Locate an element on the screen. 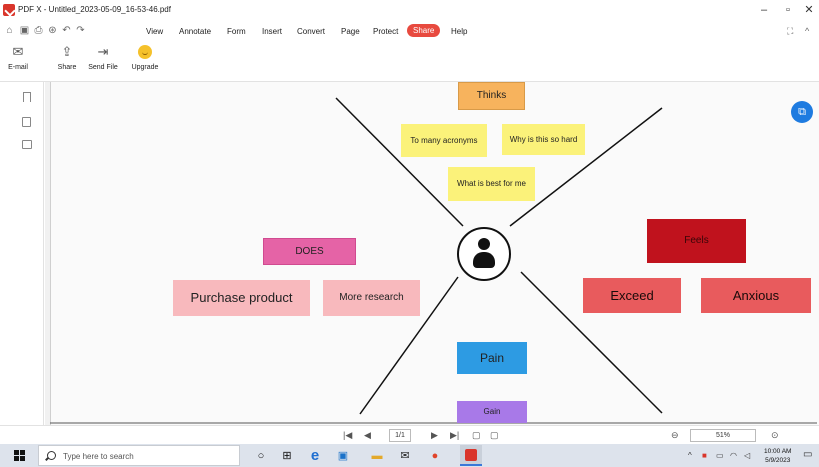 Image resolution: width=819 pixels, height=467 pixels. windows-start-icon is located at coordinates (19, 455).